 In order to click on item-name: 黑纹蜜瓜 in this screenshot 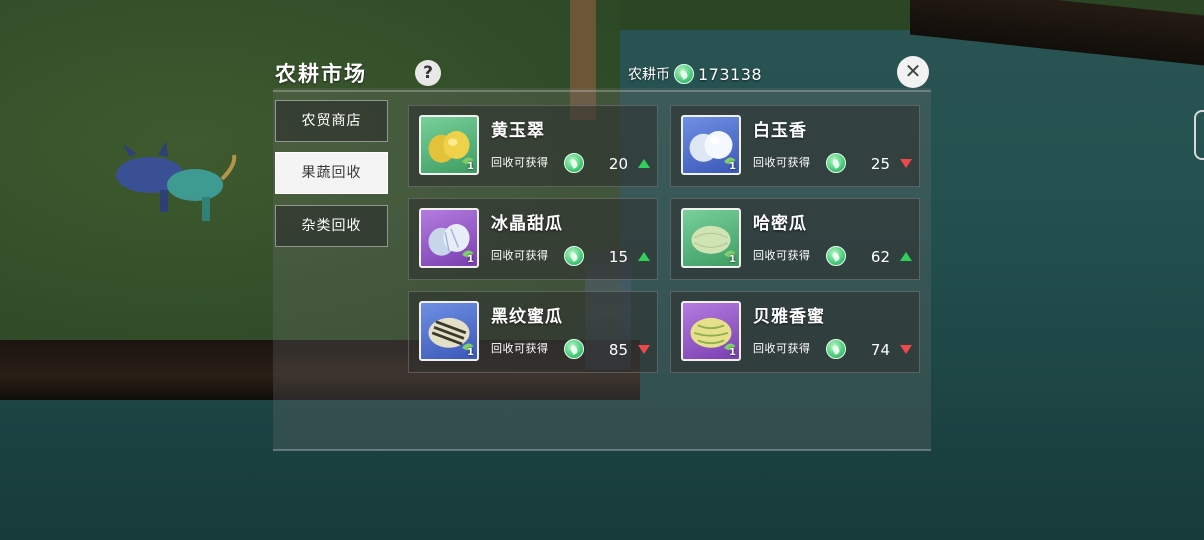, I will do `click(527, 317)`.